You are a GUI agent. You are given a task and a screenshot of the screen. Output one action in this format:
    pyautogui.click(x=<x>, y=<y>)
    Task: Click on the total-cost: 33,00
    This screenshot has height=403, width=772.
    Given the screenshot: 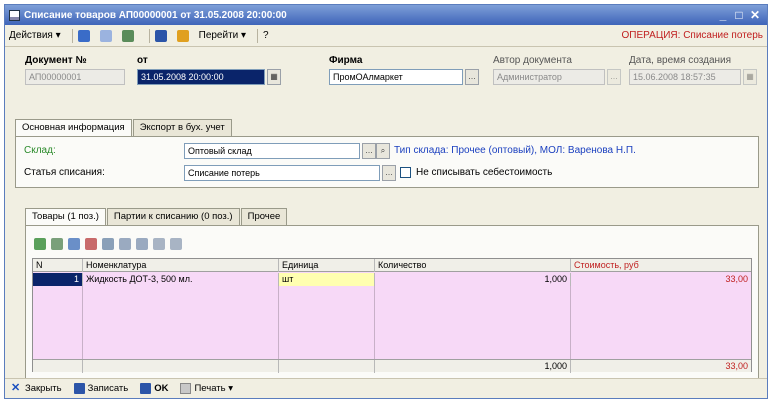 What is the action you would take?
    pyautogui.click(x=736, y=366)
    